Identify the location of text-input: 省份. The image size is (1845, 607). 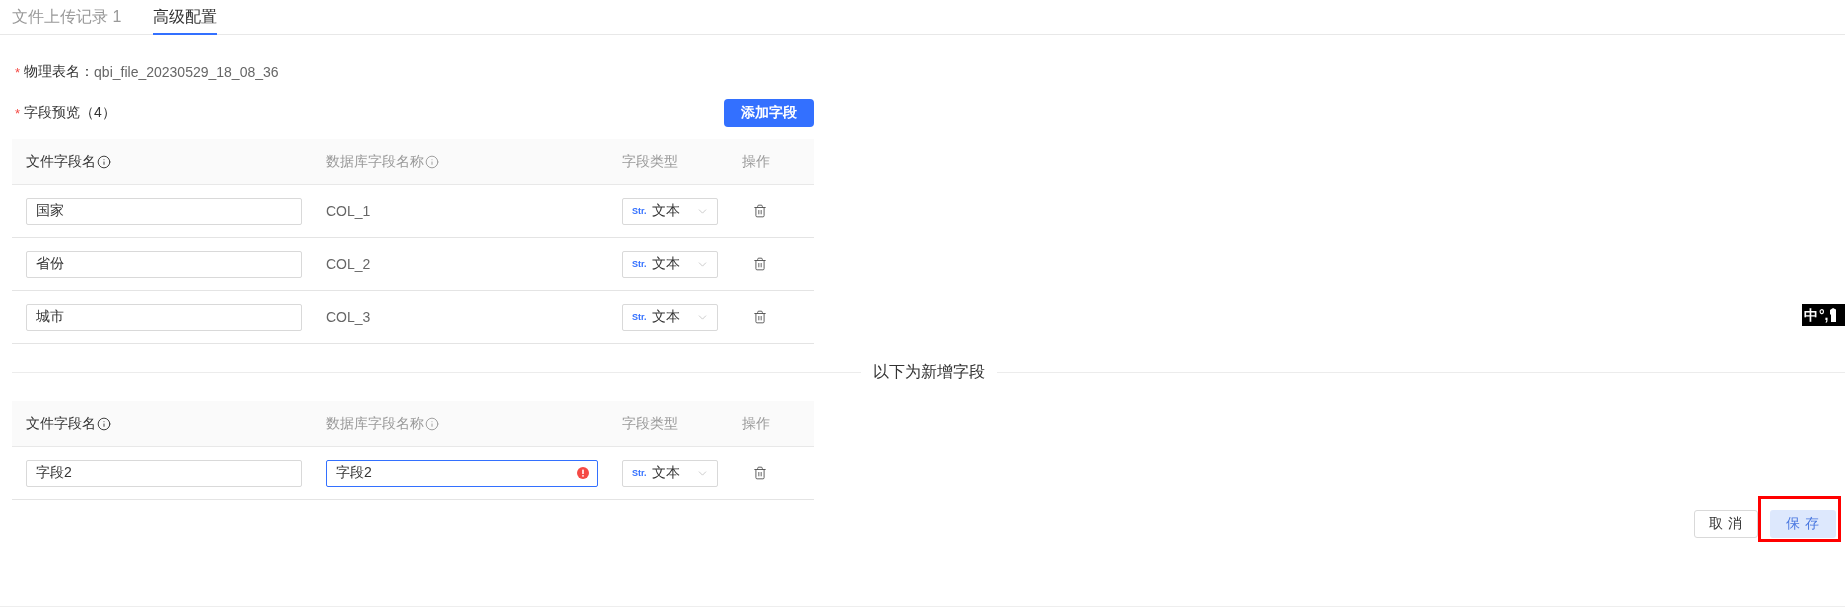
(164, 264).